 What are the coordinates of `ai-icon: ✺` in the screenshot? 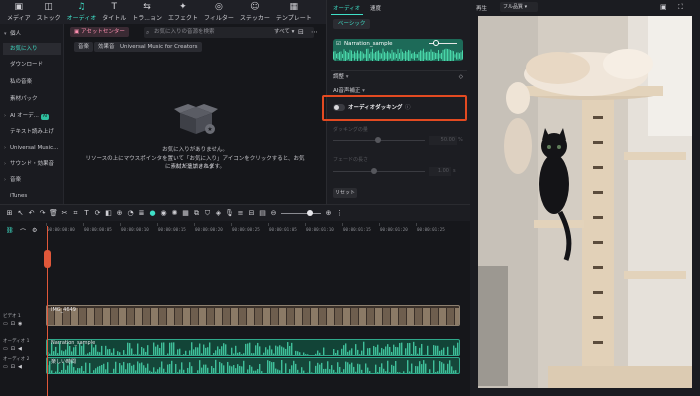 It's located at (174, 213).